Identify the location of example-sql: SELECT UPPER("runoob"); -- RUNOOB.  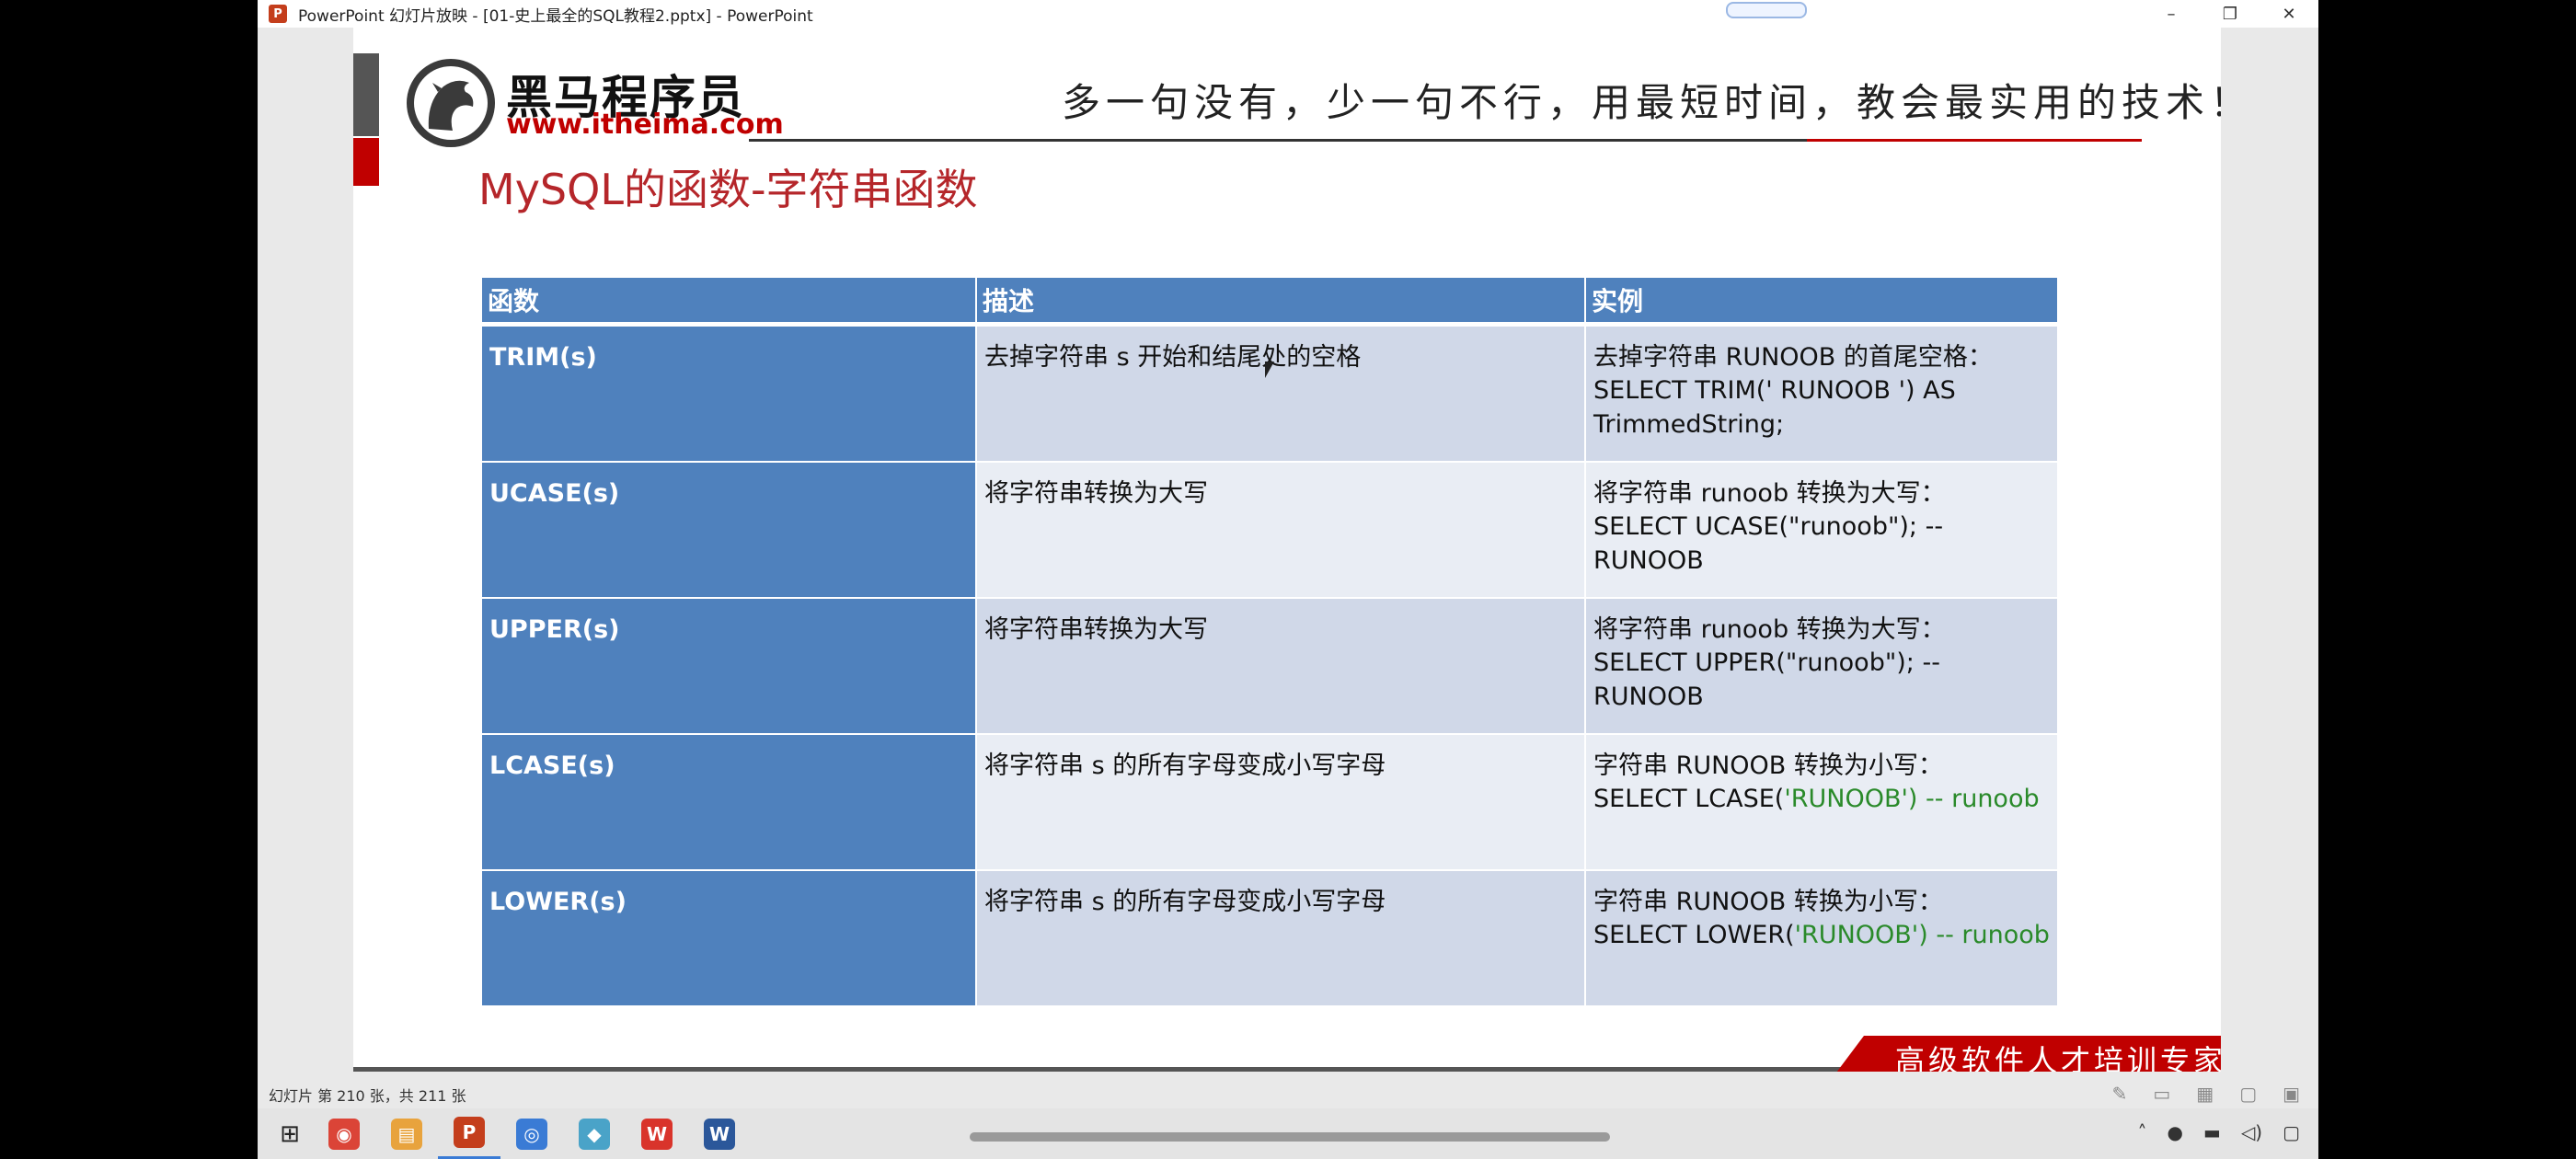
(1766, 679).